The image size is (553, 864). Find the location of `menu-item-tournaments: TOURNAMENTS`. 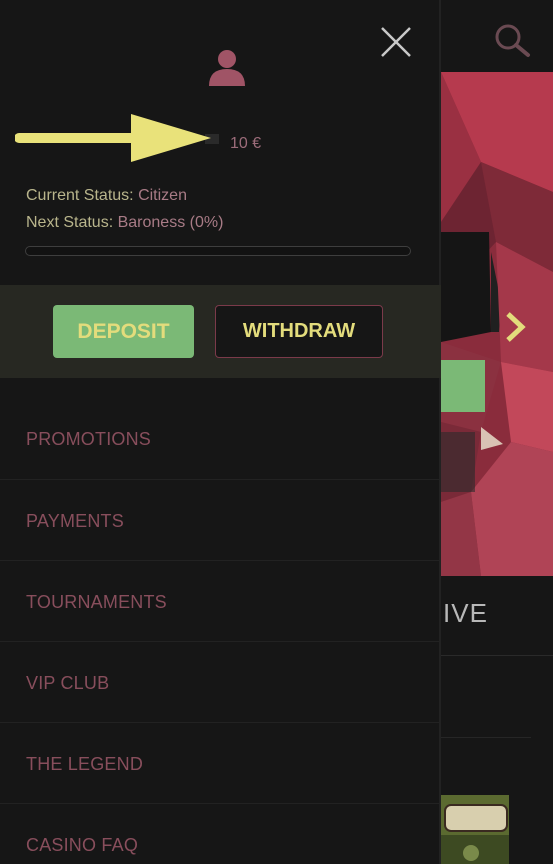

menu-item-tournaments: TOURNAMENTS is located at coordinates (219, 600).